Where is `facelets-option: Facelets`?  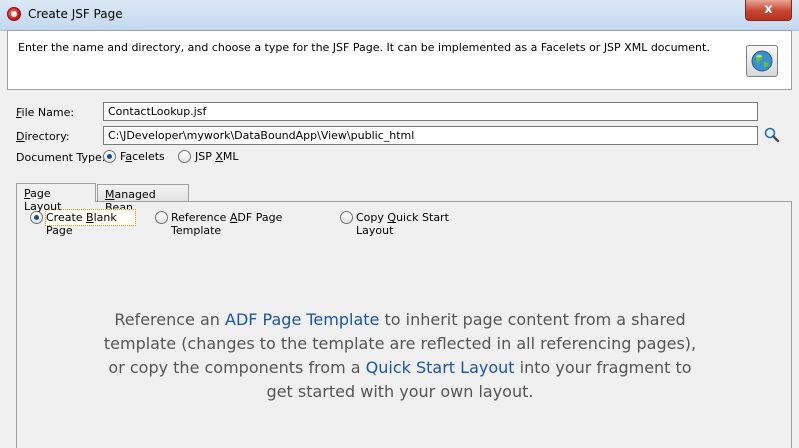 facelets-option: Facelets is located at coordinates (138, 157).